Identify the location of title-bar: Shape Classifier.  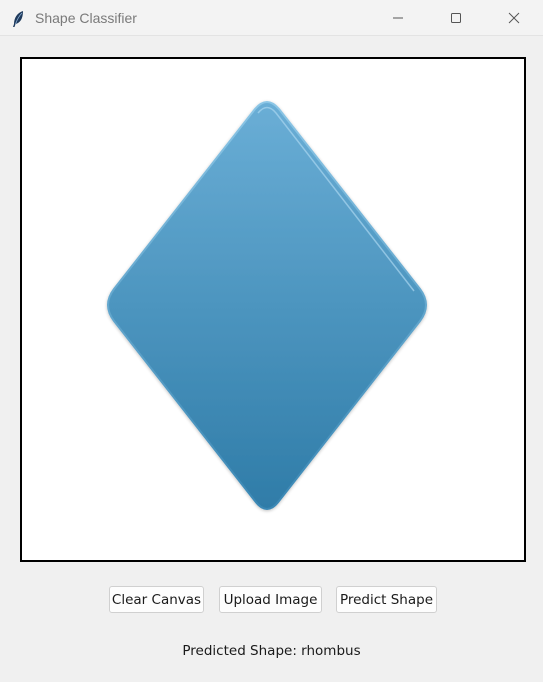
(271, 18).